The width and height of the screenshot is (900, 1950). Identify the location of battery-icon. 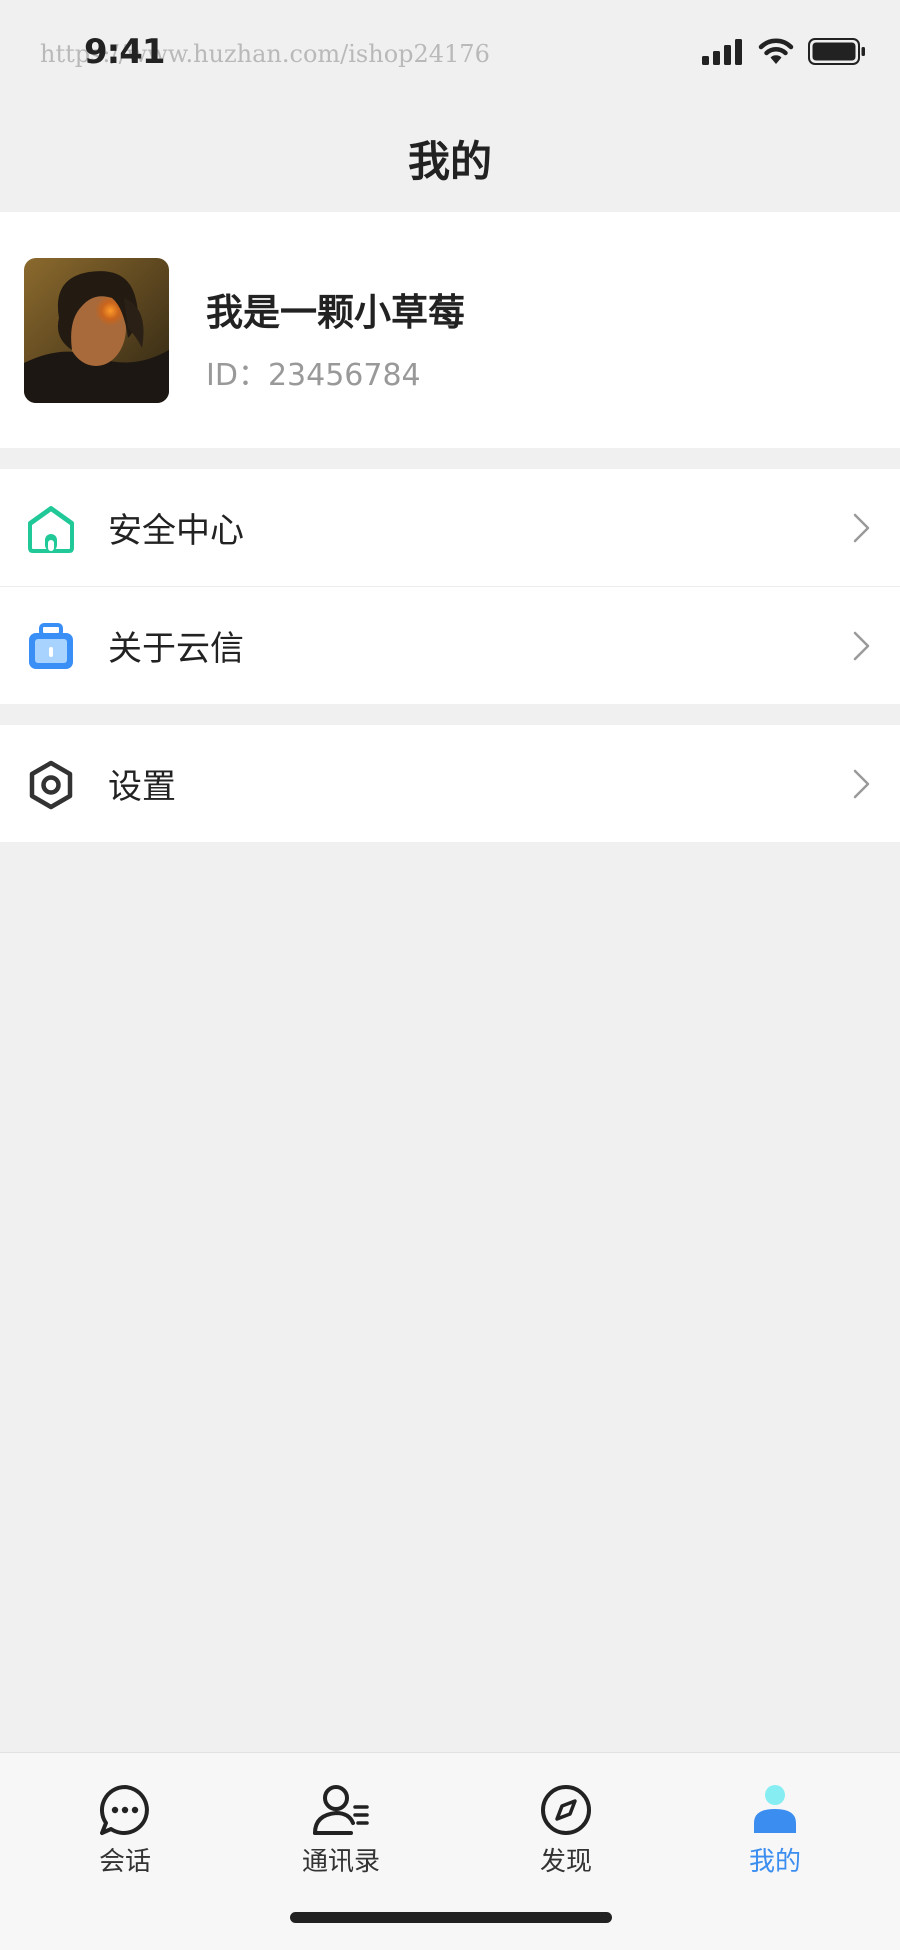
(836, 51).